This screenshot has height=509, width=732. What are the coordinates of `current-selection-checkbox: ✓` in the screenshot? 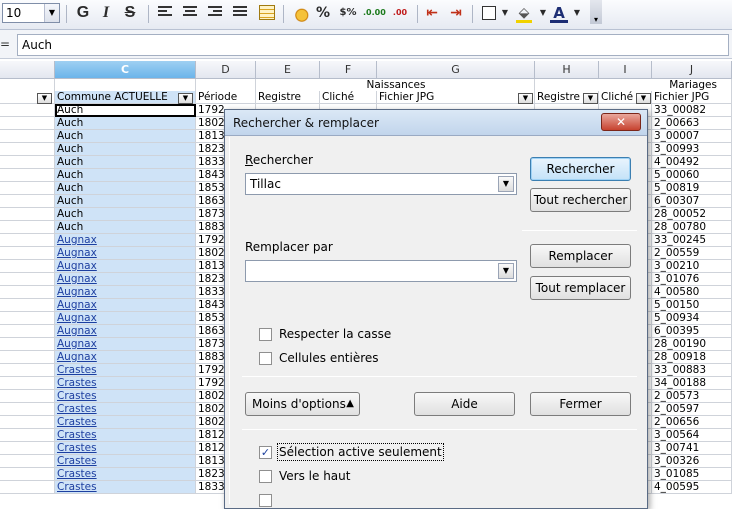 It's located at (265, 452).